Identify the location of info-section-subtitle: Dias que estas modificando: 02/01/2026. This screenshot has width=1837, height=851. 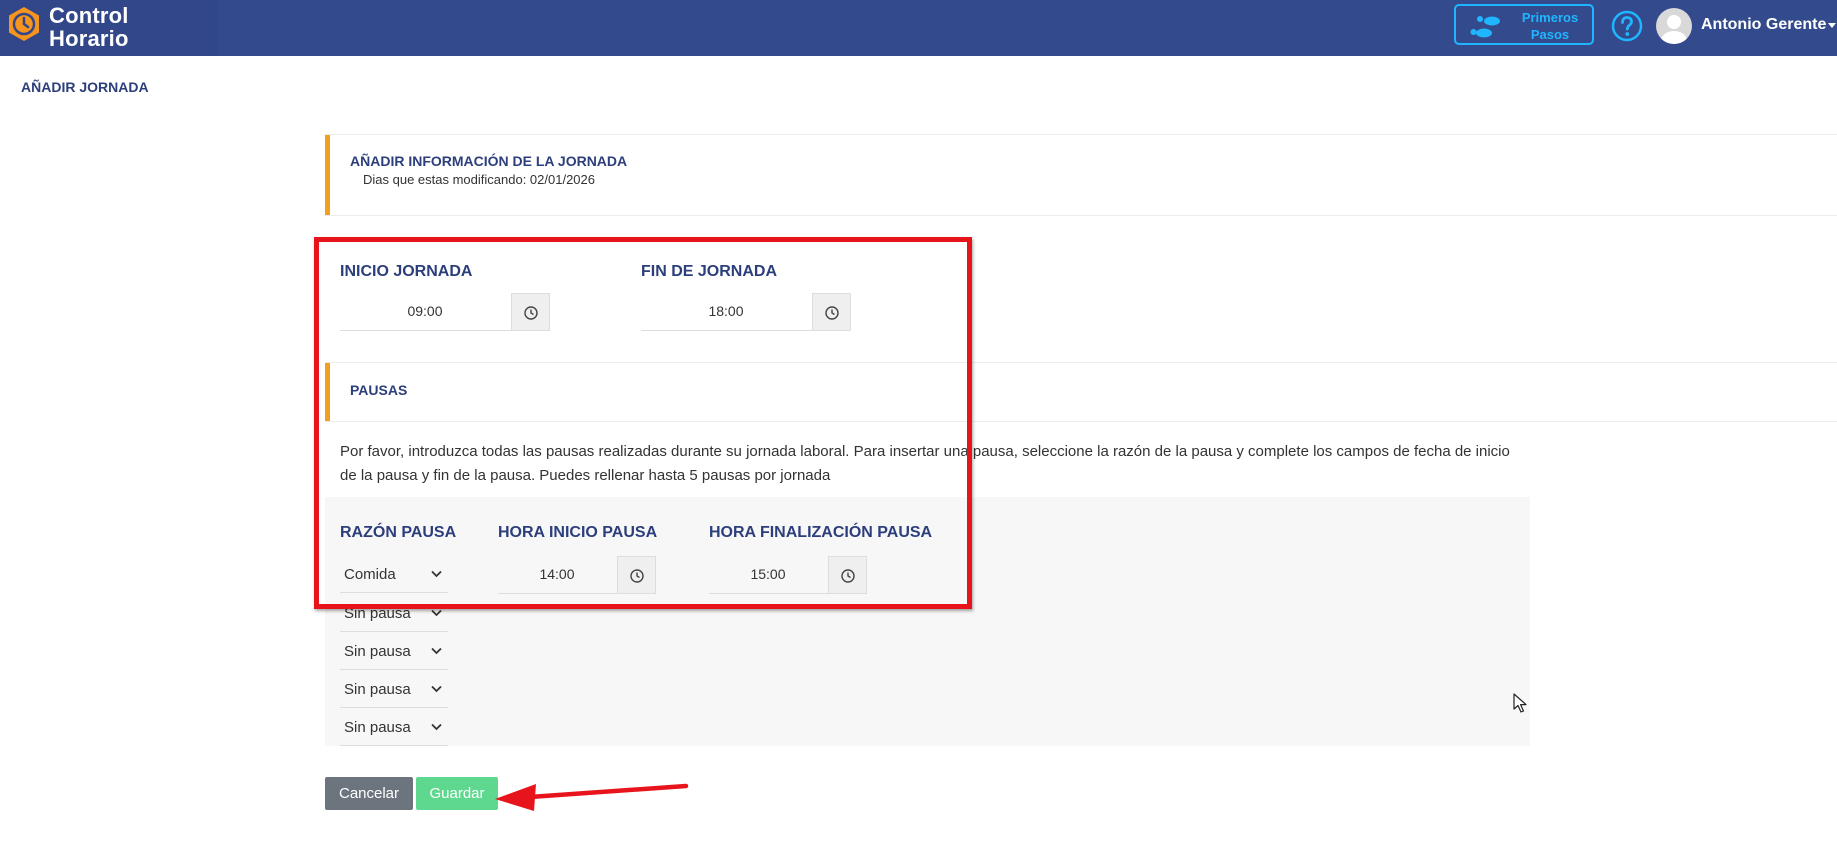
(479, 179).